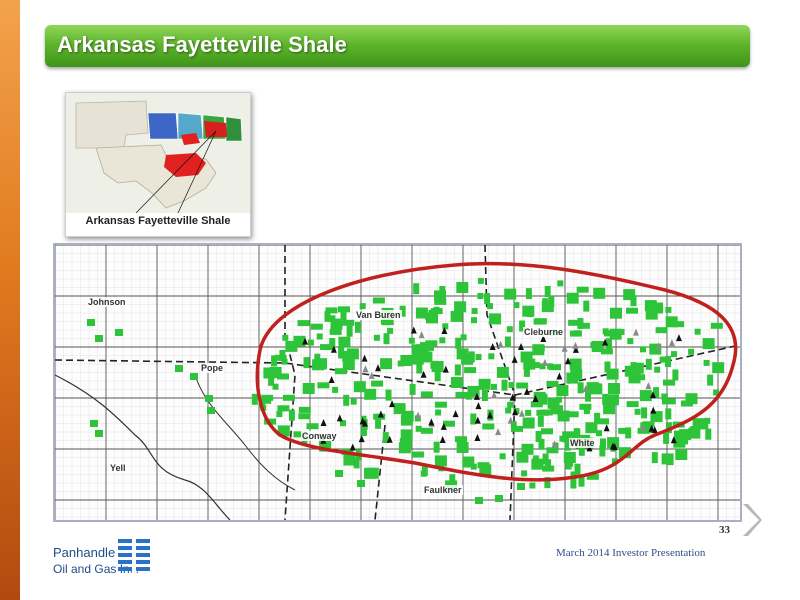  I want to click on county-label-yell: Yell, so click(118, 468).